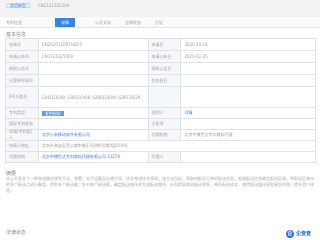 The image size is (320, 240). What do you see at coordinates (248, 113) in the screenshot?
I see `inventor-link: 详情` at bounding box center [248, 113].